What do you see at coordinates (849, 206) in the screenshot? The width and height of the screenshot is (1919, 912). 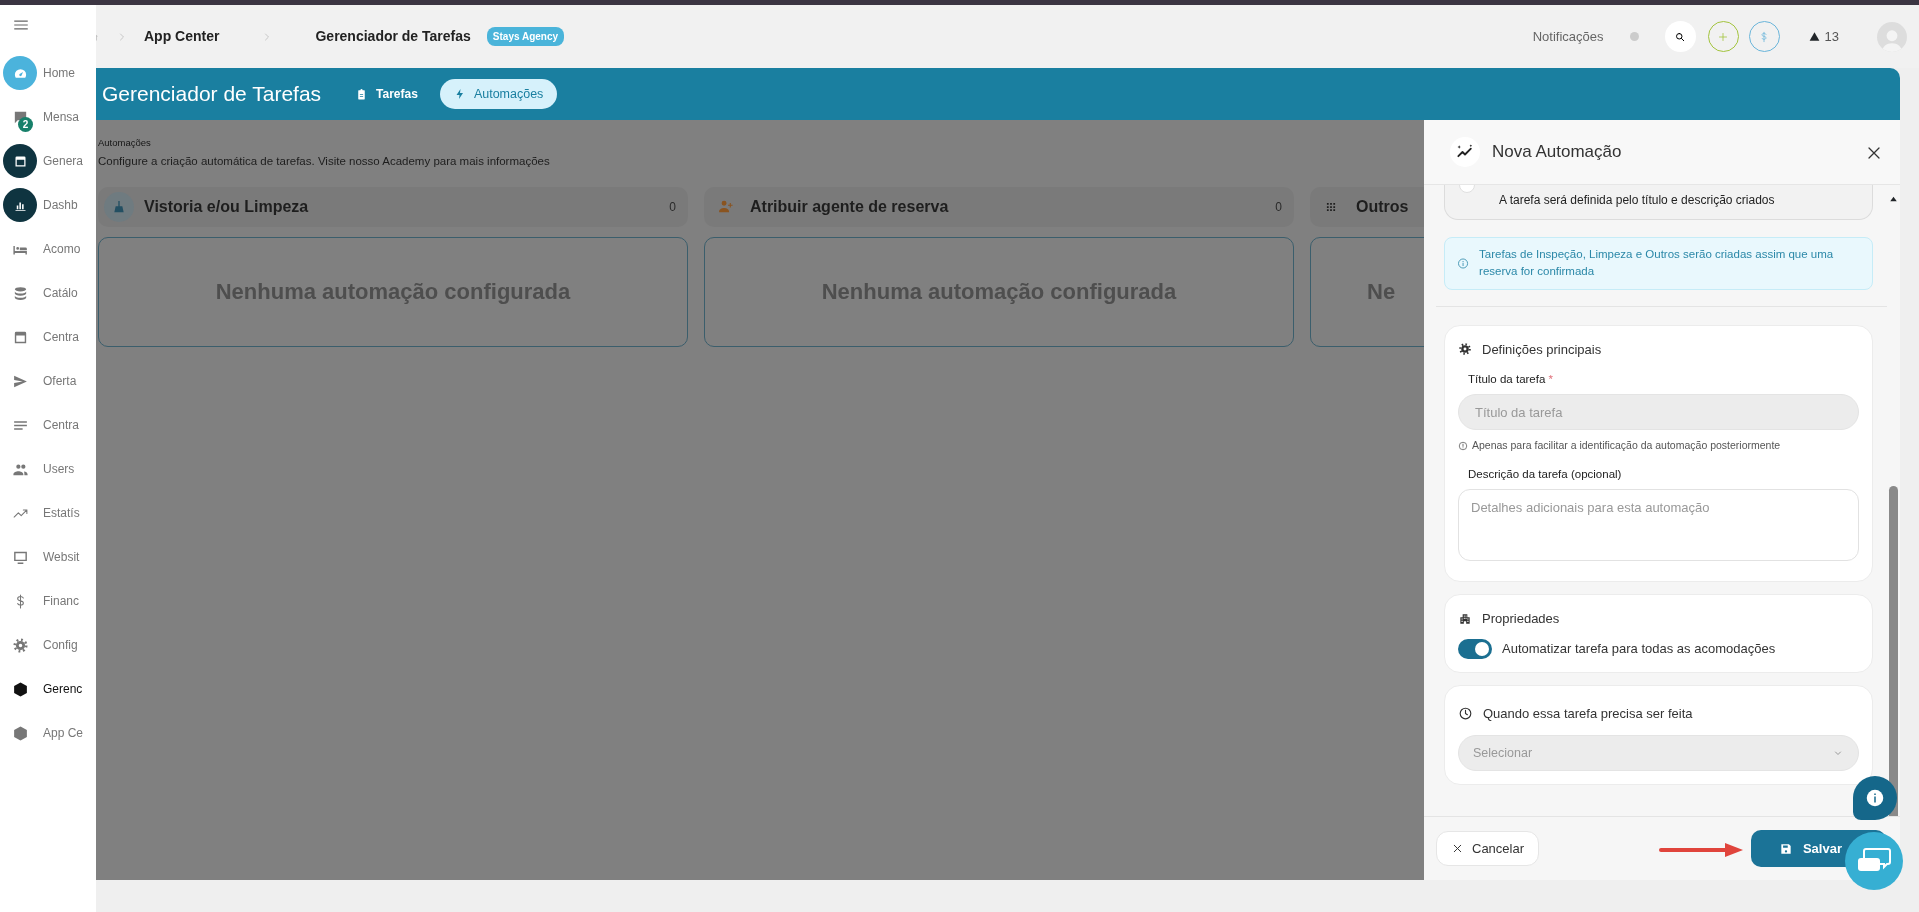 I see `column-title: Atribuir agente de reserva` at bounding box center [849, 206].